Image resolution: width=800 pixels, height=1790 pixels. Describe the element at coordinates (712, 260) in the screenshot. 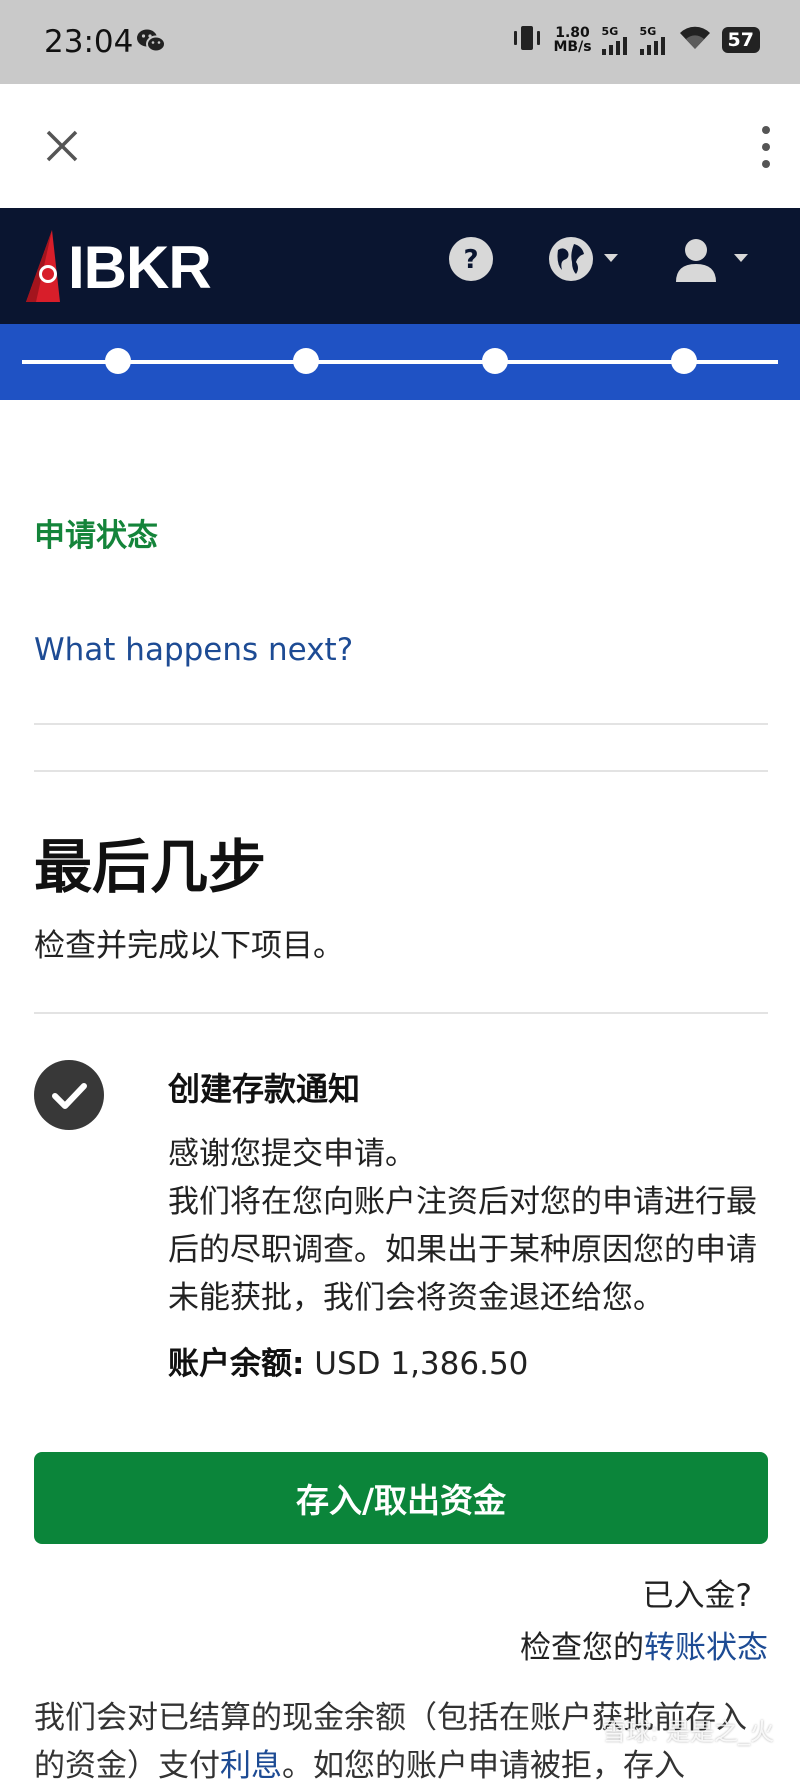

I see `user-icon` at that location.